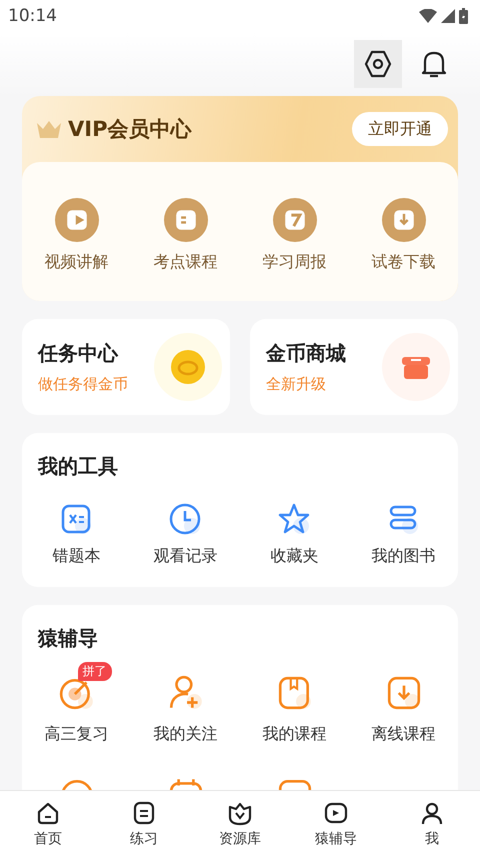 The width and height of the screenshot is (480, 855). What do you see at coordinates (188, 367) in the screenshot?
I see `coin-icon` at bounding box center [188, 367].